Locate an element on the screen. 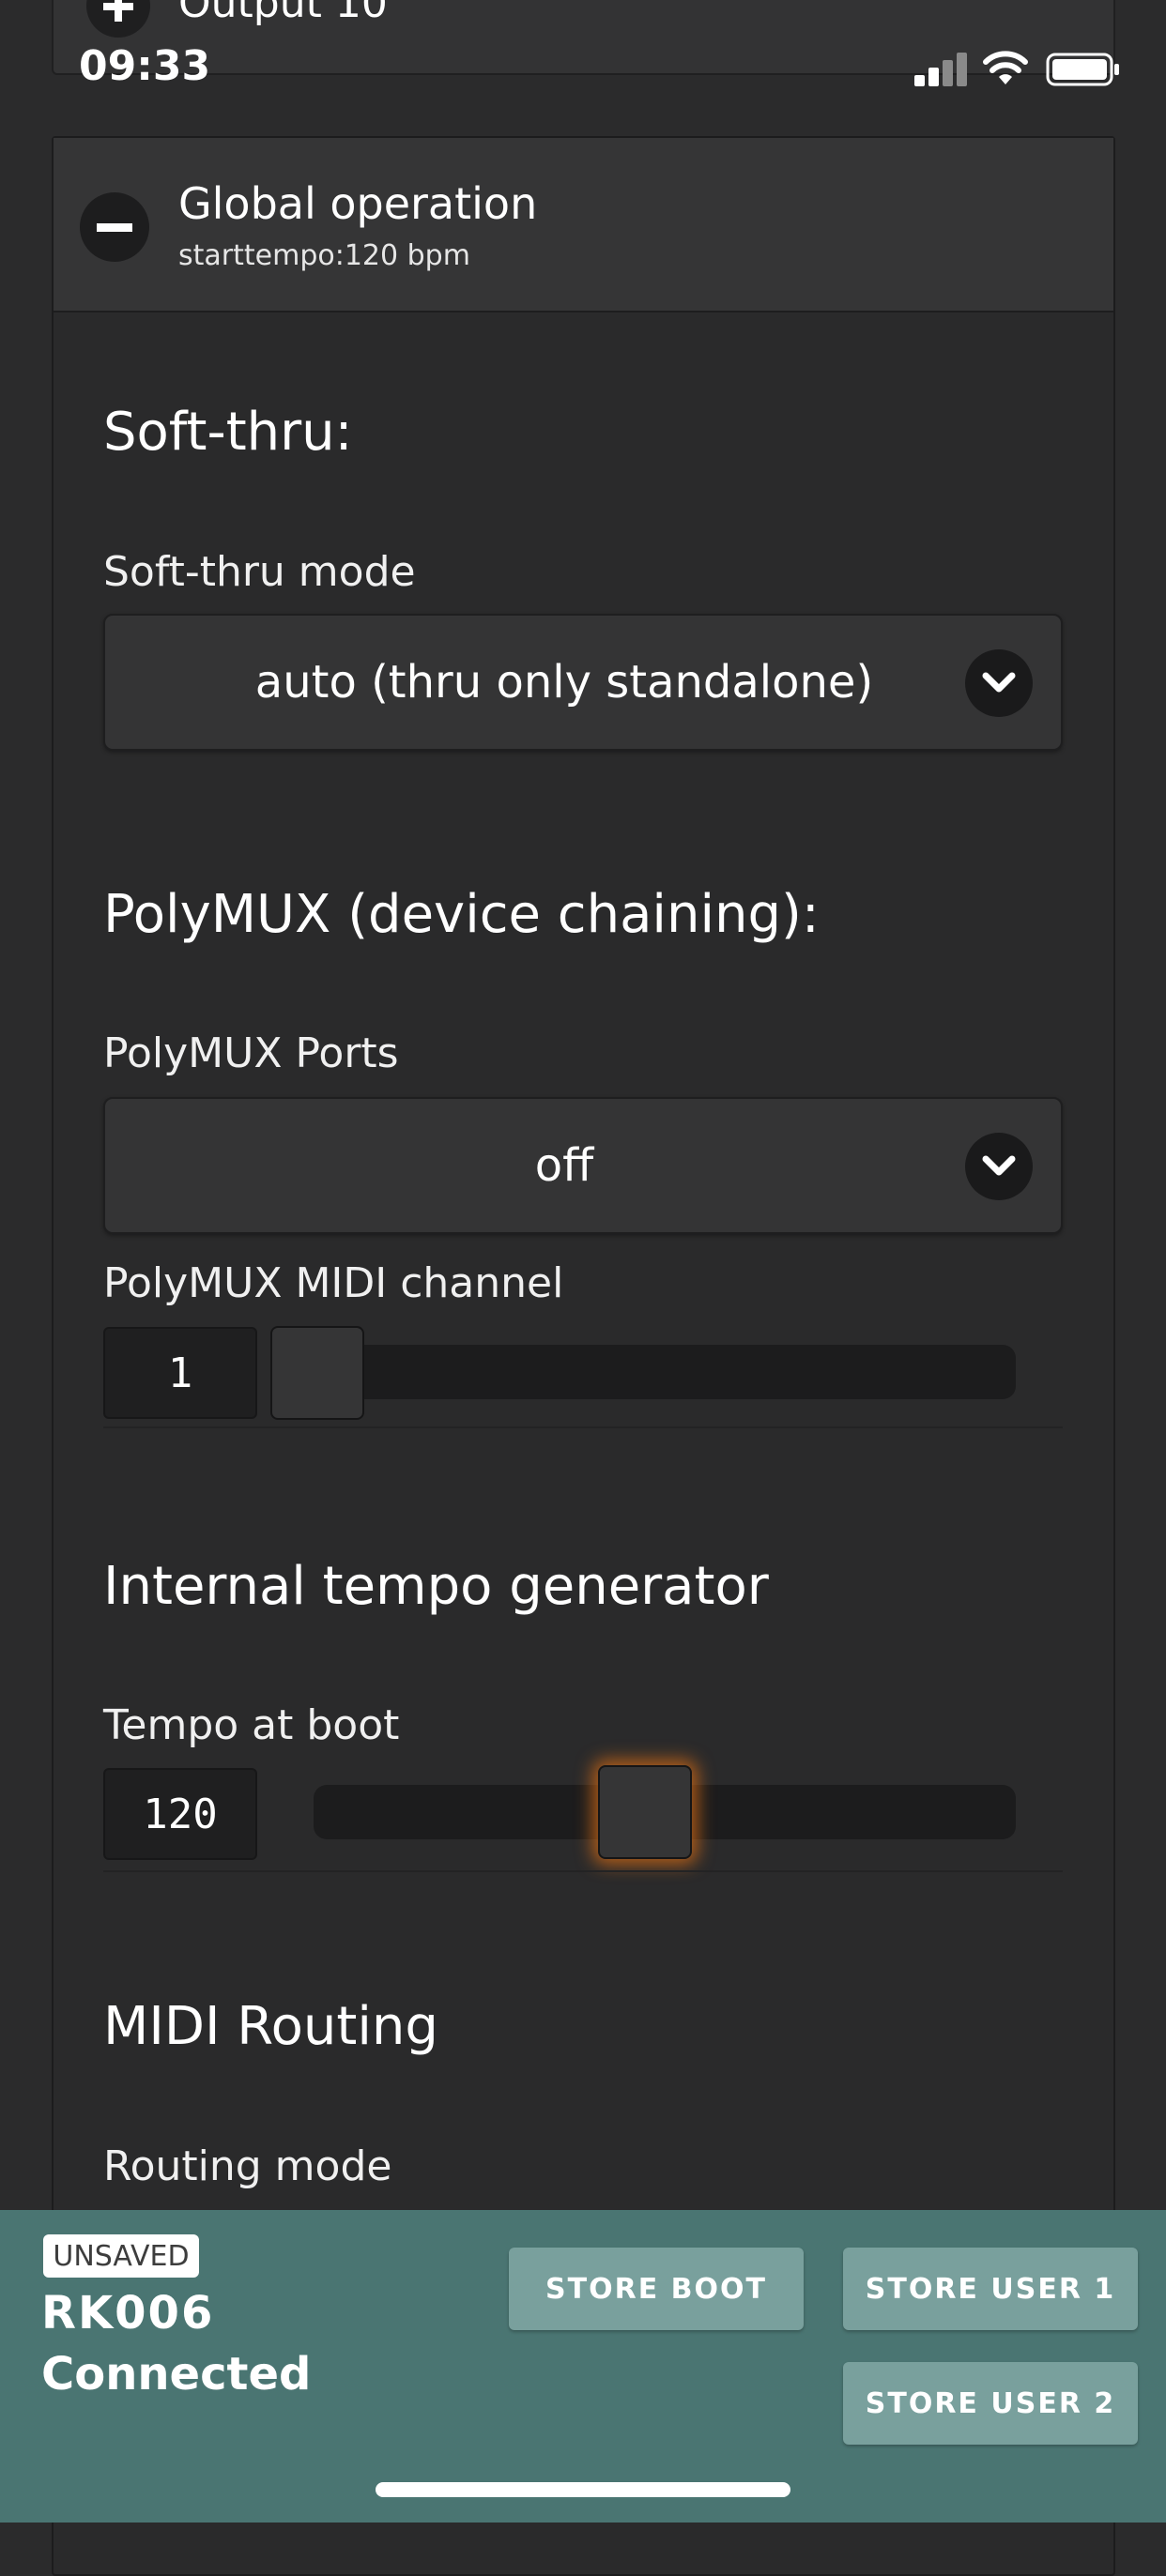 The image size is (1166, 2576). store-boot-button: STORE BOOT is located at coordinates (656, 2289).